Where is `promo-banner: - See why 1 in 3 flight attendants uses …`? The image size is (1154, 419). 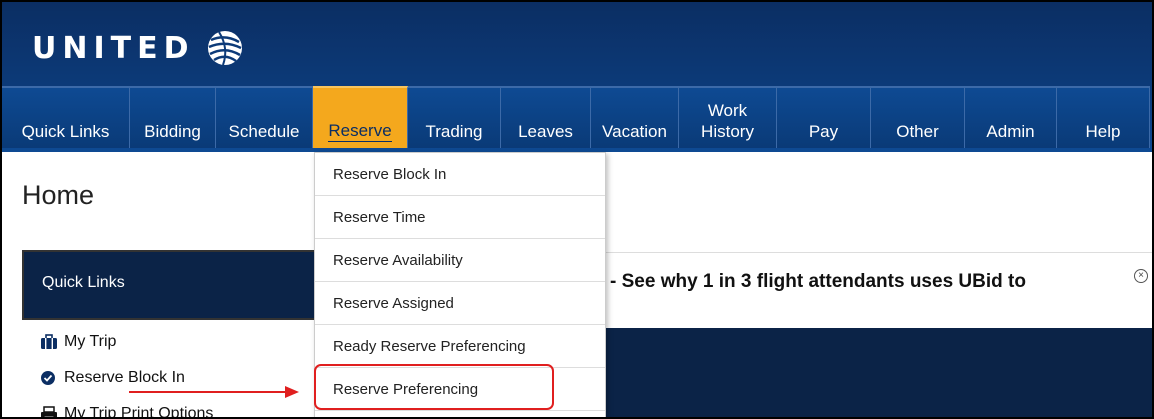
promo-banner: - See why 1 in 3 flight attendants uses … is located at coordinates (877, 290).